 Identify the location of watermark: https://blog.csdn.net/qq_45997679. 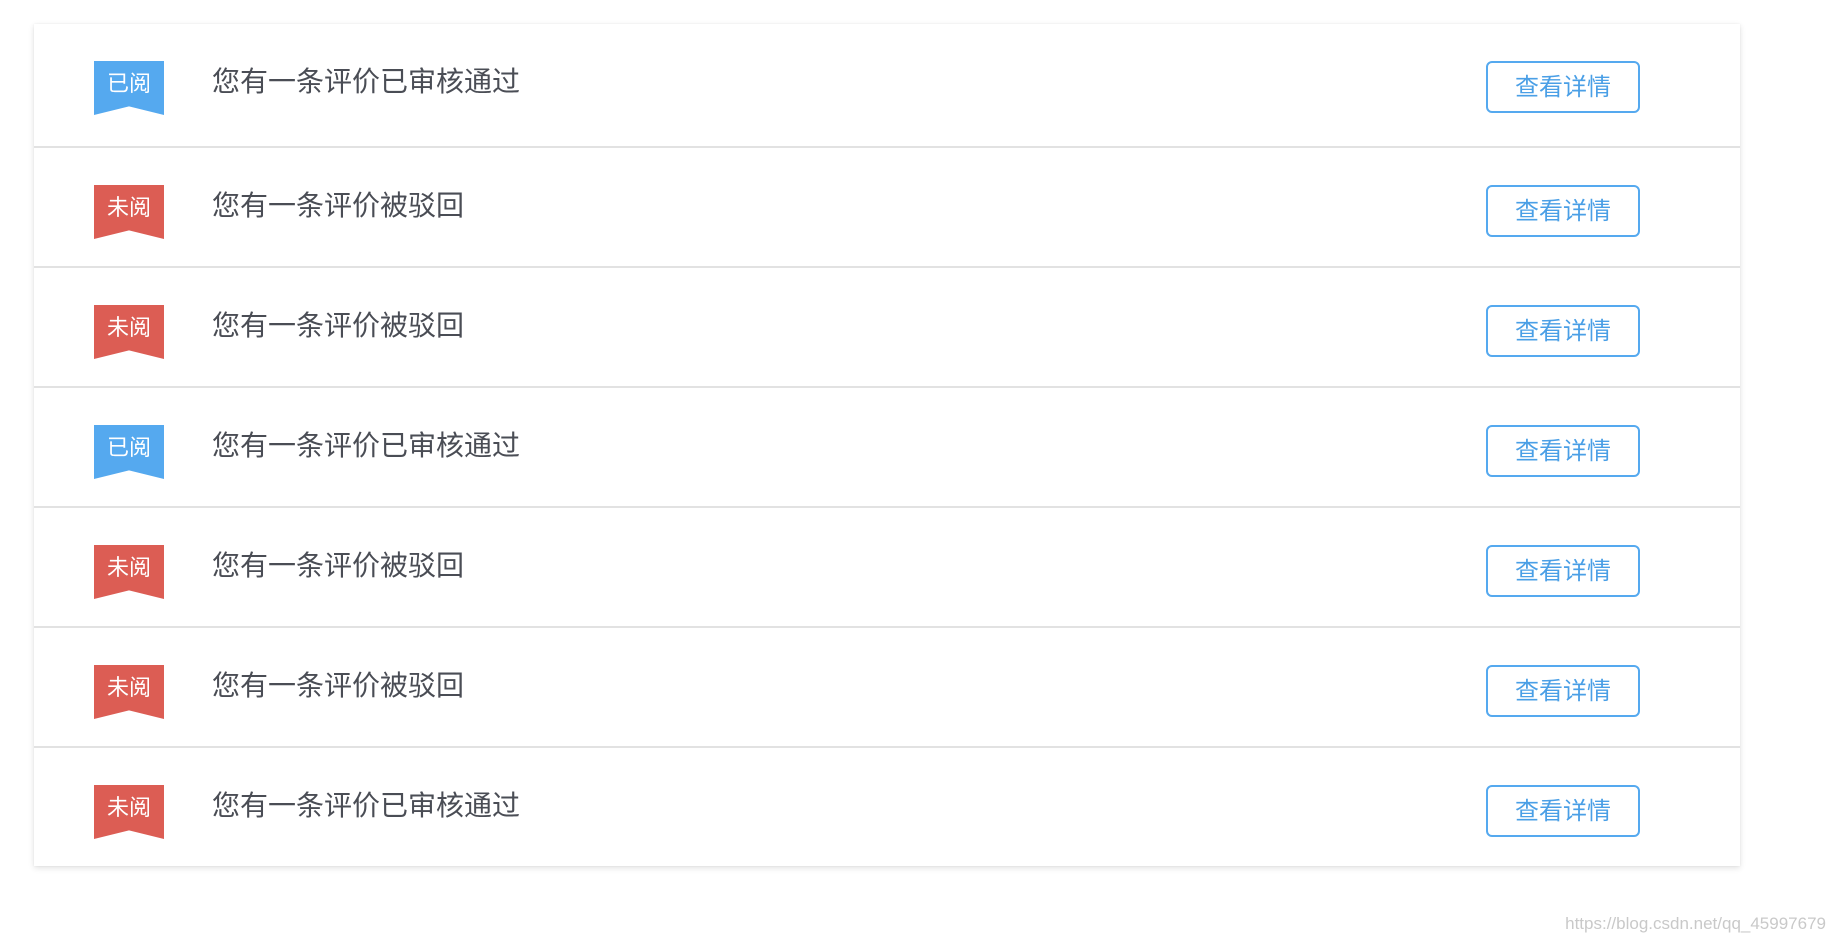
(1695, 923).